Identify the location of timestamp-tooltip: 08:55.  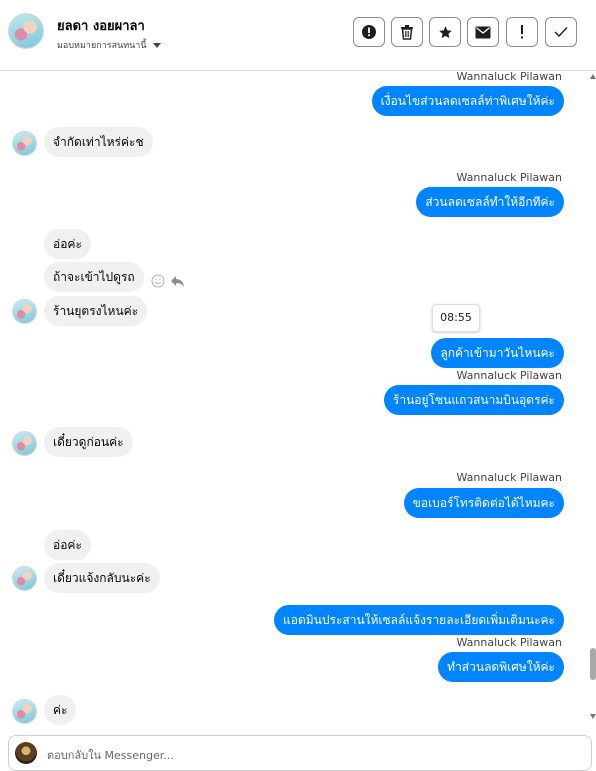
(456, 318).